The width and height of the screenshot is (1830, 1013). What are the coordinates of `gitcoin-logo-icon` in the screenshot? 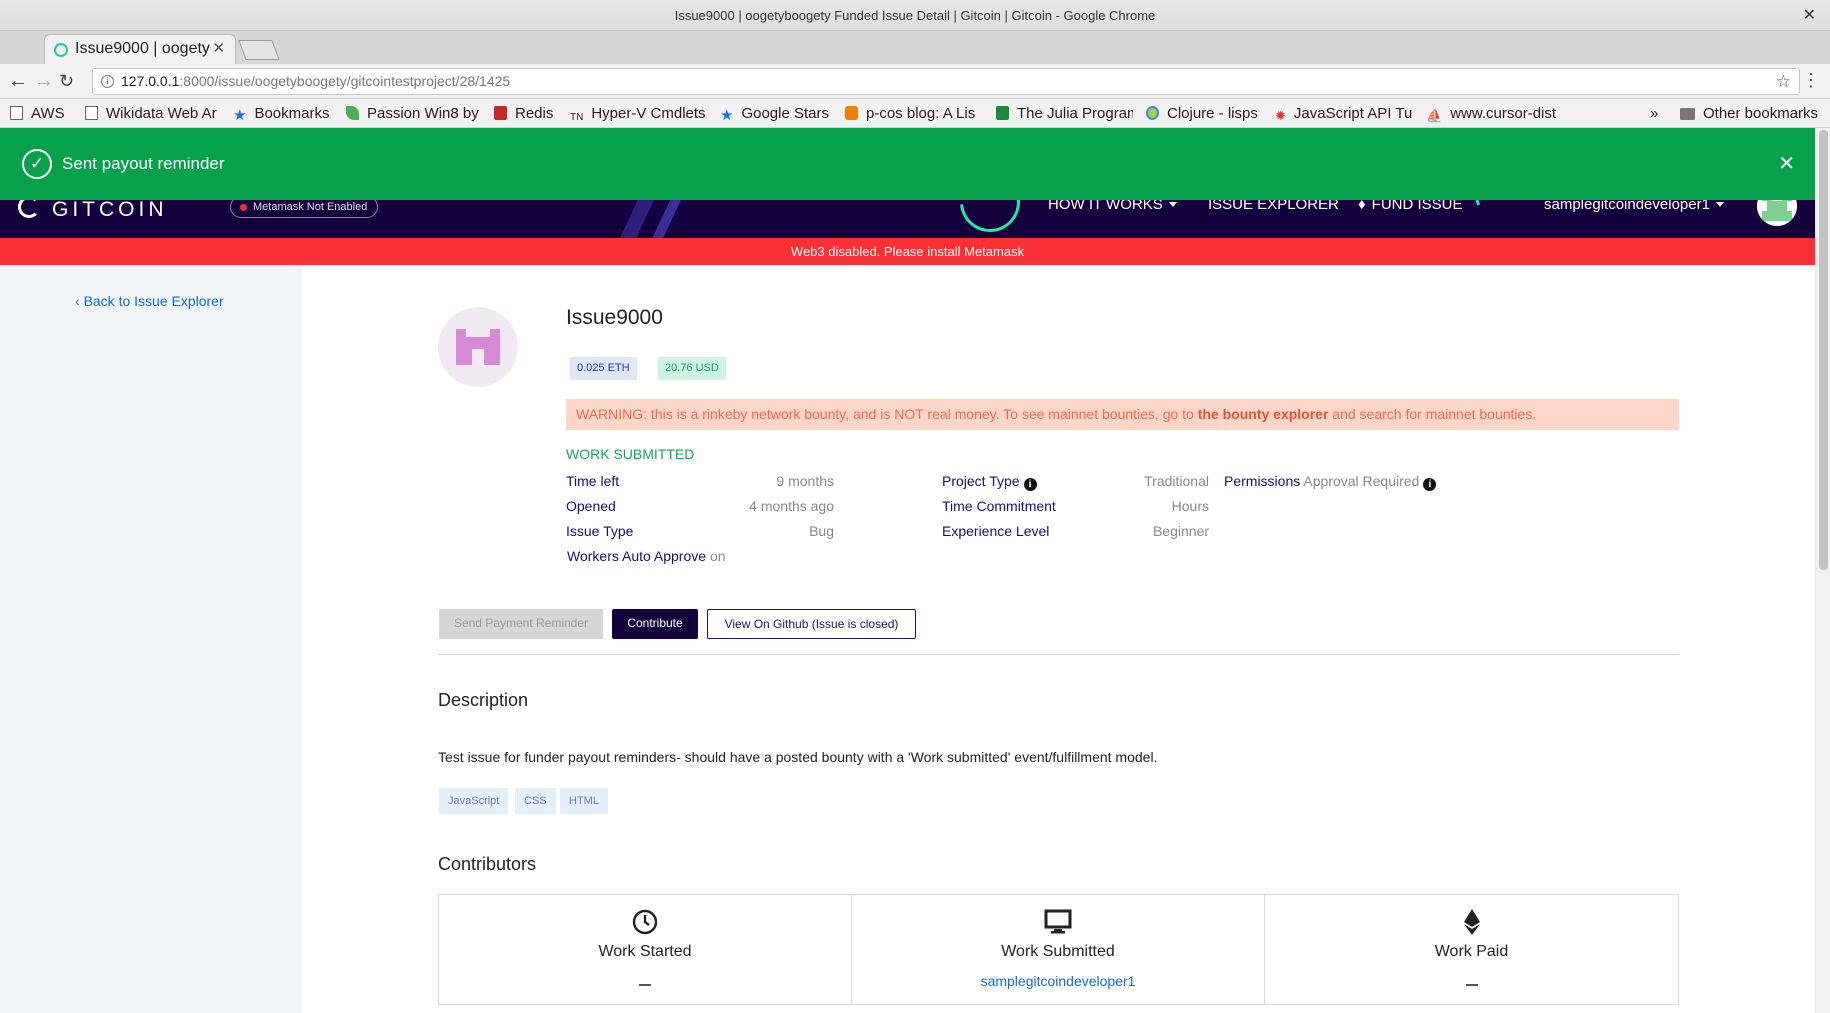 It's located at (29, 209).